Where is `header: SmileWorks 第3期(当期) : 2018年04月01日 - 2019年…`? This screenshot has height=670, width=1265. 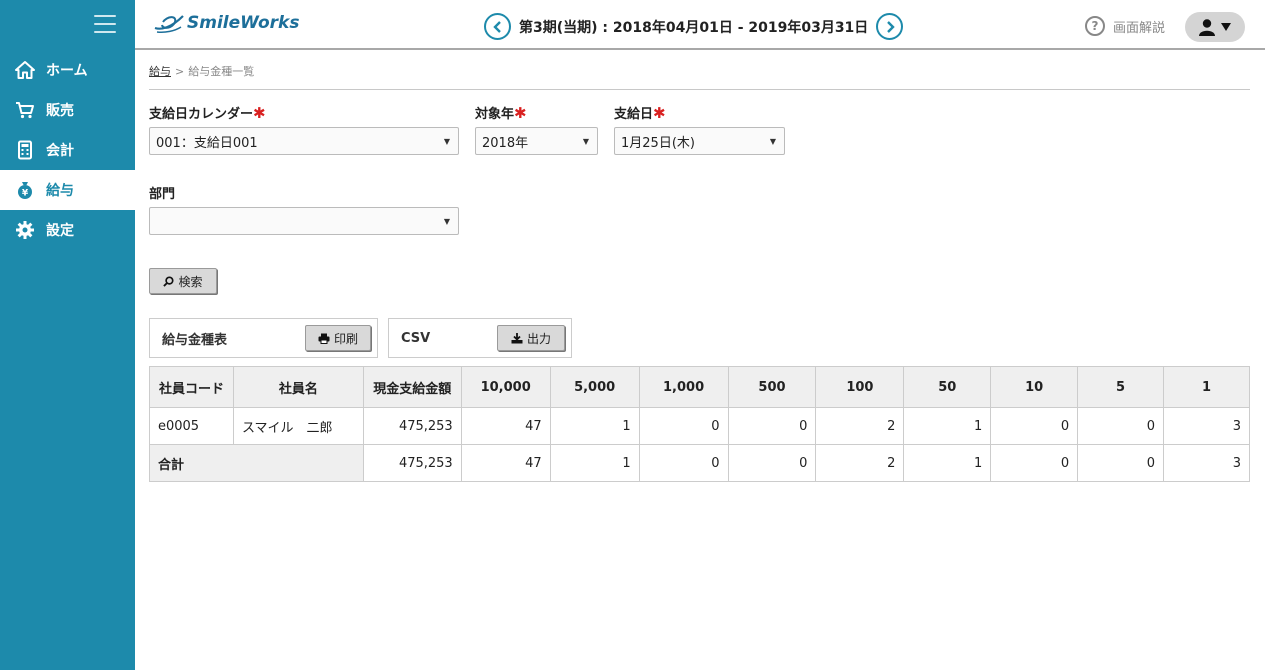 header: SmileWorks 第3期(当期) : 2018年04月01日 - 2019年… is located at coordinates (700, 25).